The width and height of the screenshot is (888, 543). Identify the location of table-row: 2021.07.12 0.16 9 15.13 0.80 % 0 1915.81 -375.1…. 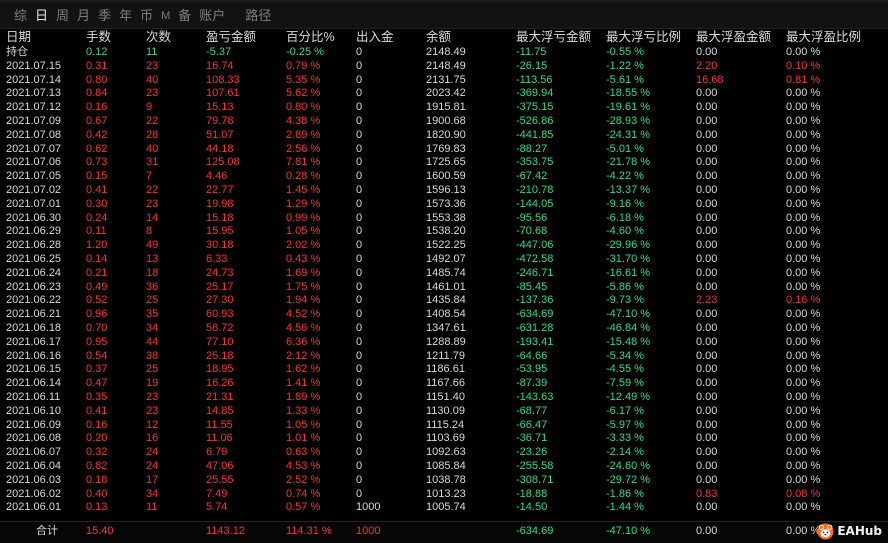
(444, 107).